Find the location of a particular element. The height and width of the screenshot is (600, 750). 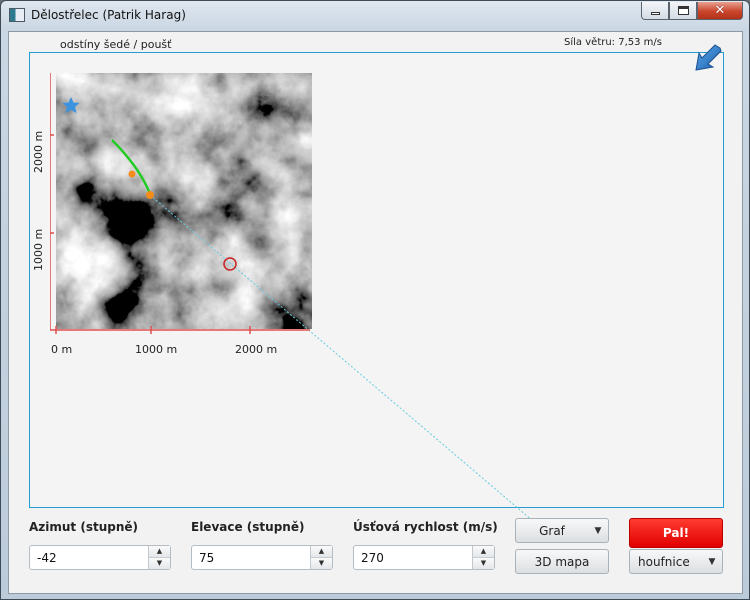

x-tick-label-1000: 1000 m is located at coordinates (156, 349).